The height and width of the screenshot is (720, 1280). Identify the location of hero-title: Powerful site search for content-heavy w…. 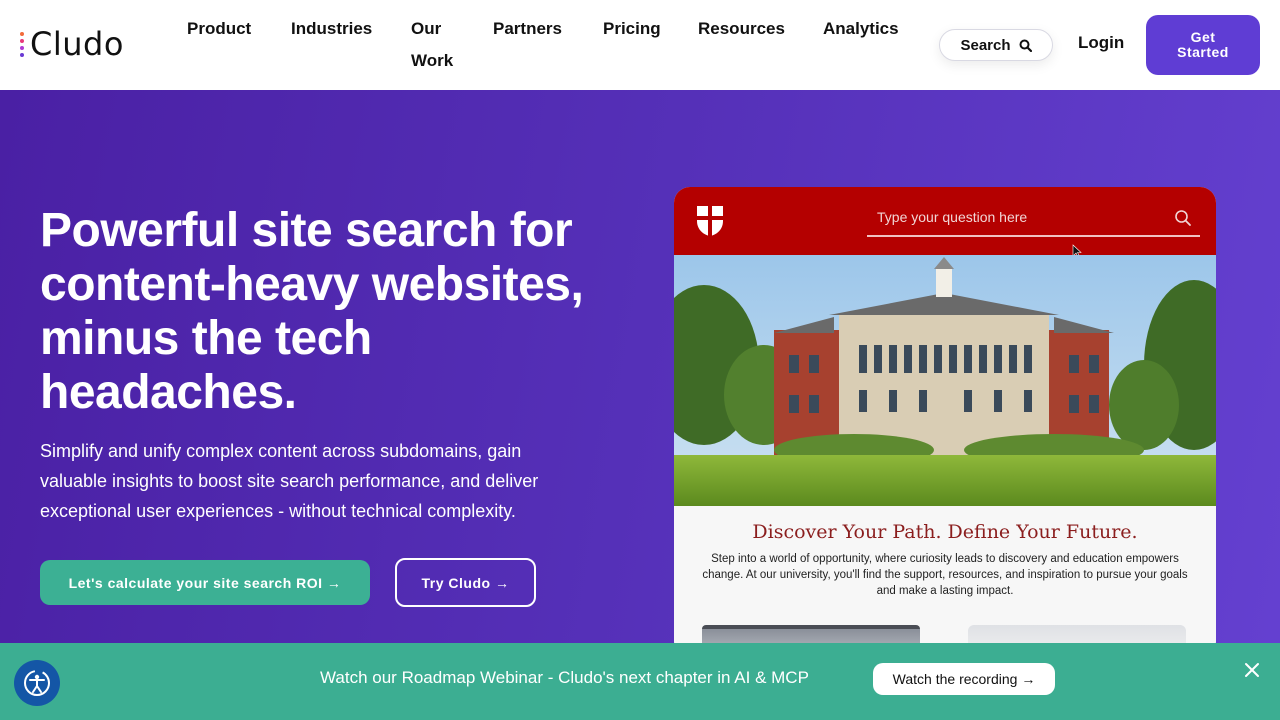
(312, 311).